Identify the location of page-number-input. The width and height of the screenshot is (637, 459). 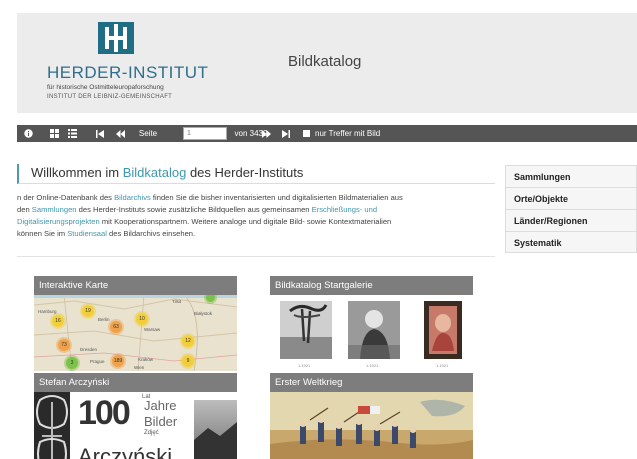
(205, 133).